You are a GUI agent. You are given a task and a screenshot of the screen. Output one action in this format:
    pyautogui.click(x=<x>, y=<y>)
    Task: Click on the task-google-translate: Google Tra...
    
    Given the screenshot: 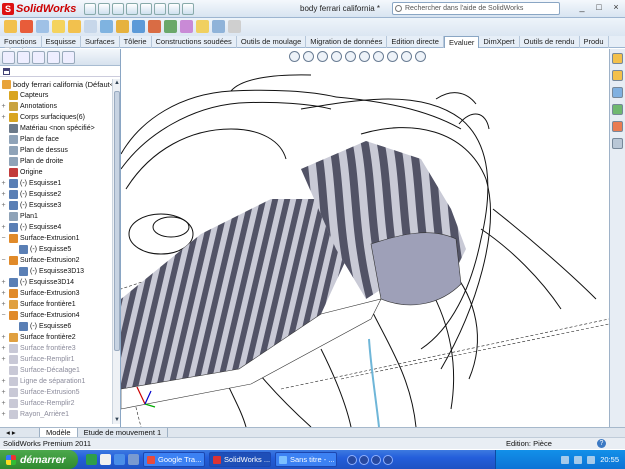 What is the action you would take?
    pyautogui.click(x=174, y=459)
    